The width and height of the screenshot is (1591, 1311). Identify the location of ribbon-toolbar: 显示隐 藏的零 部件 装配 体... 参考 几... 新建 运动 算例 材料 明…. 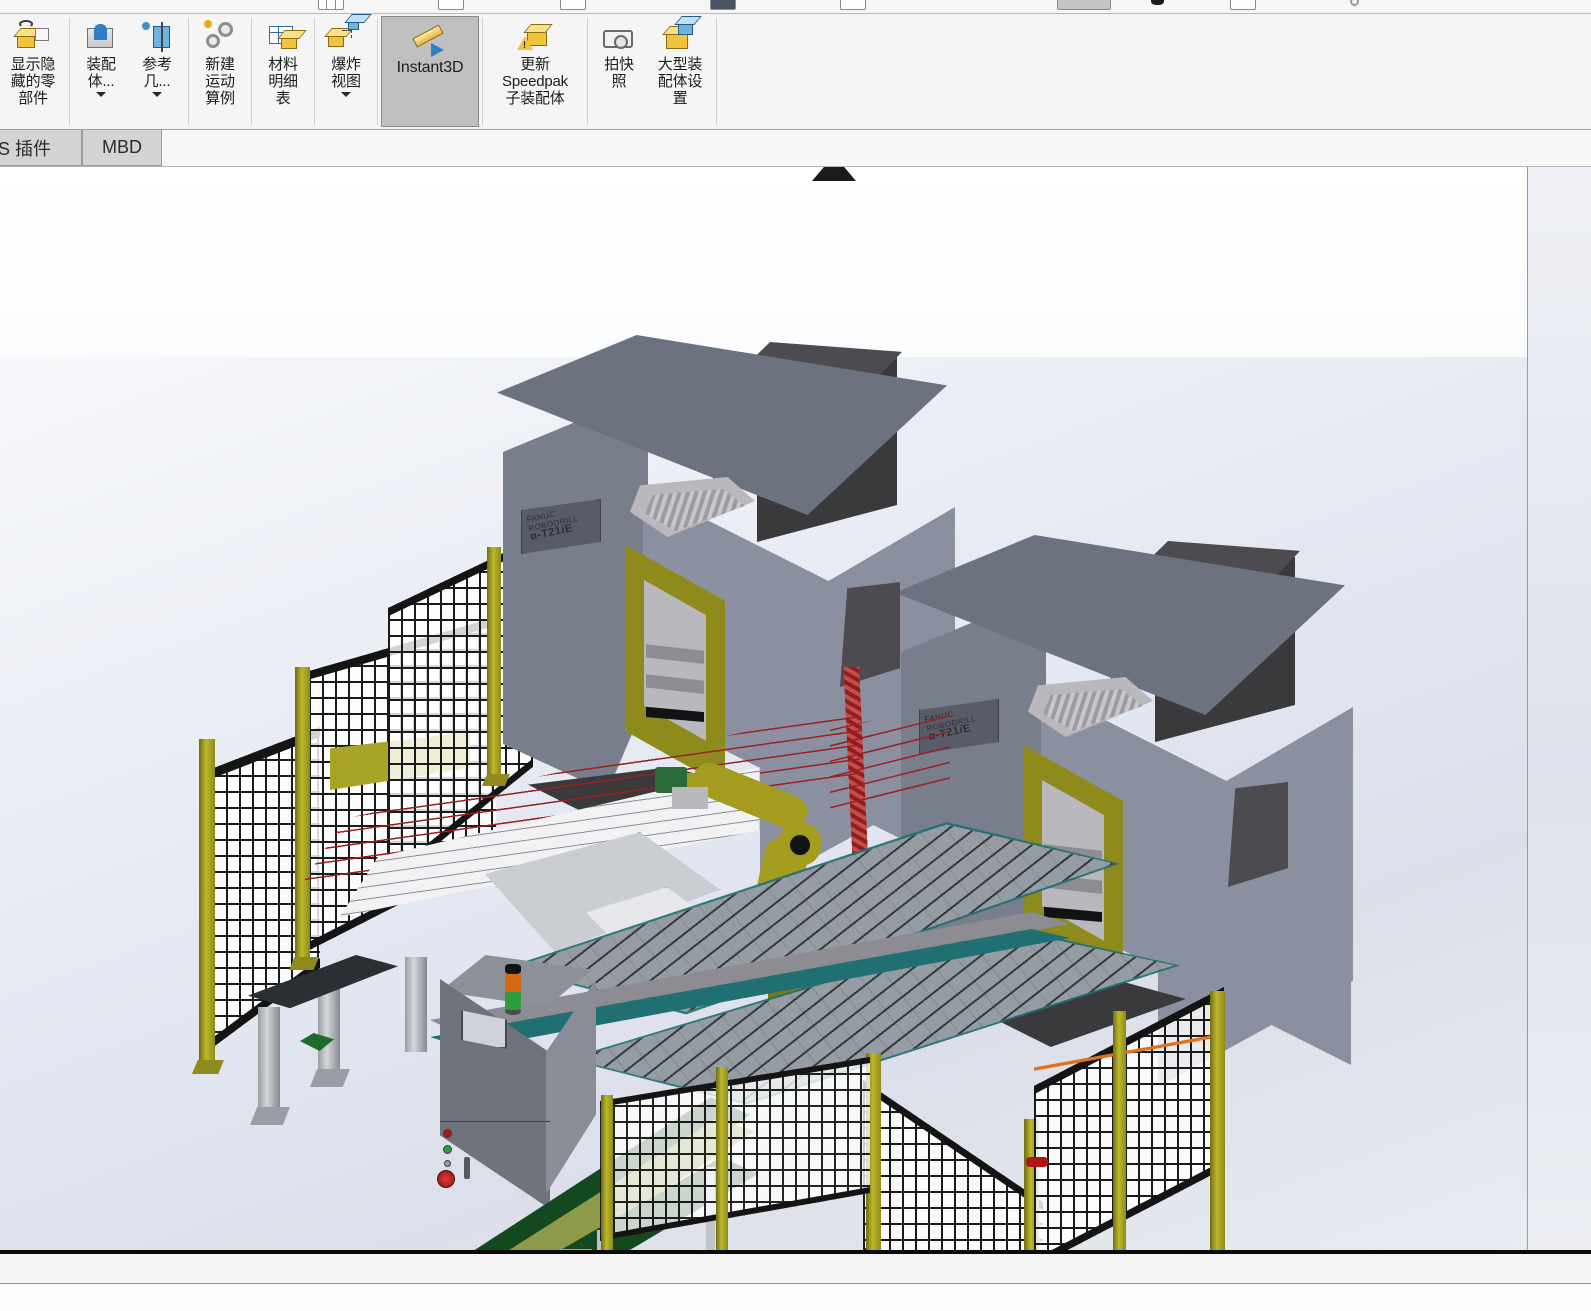
(795, 72).